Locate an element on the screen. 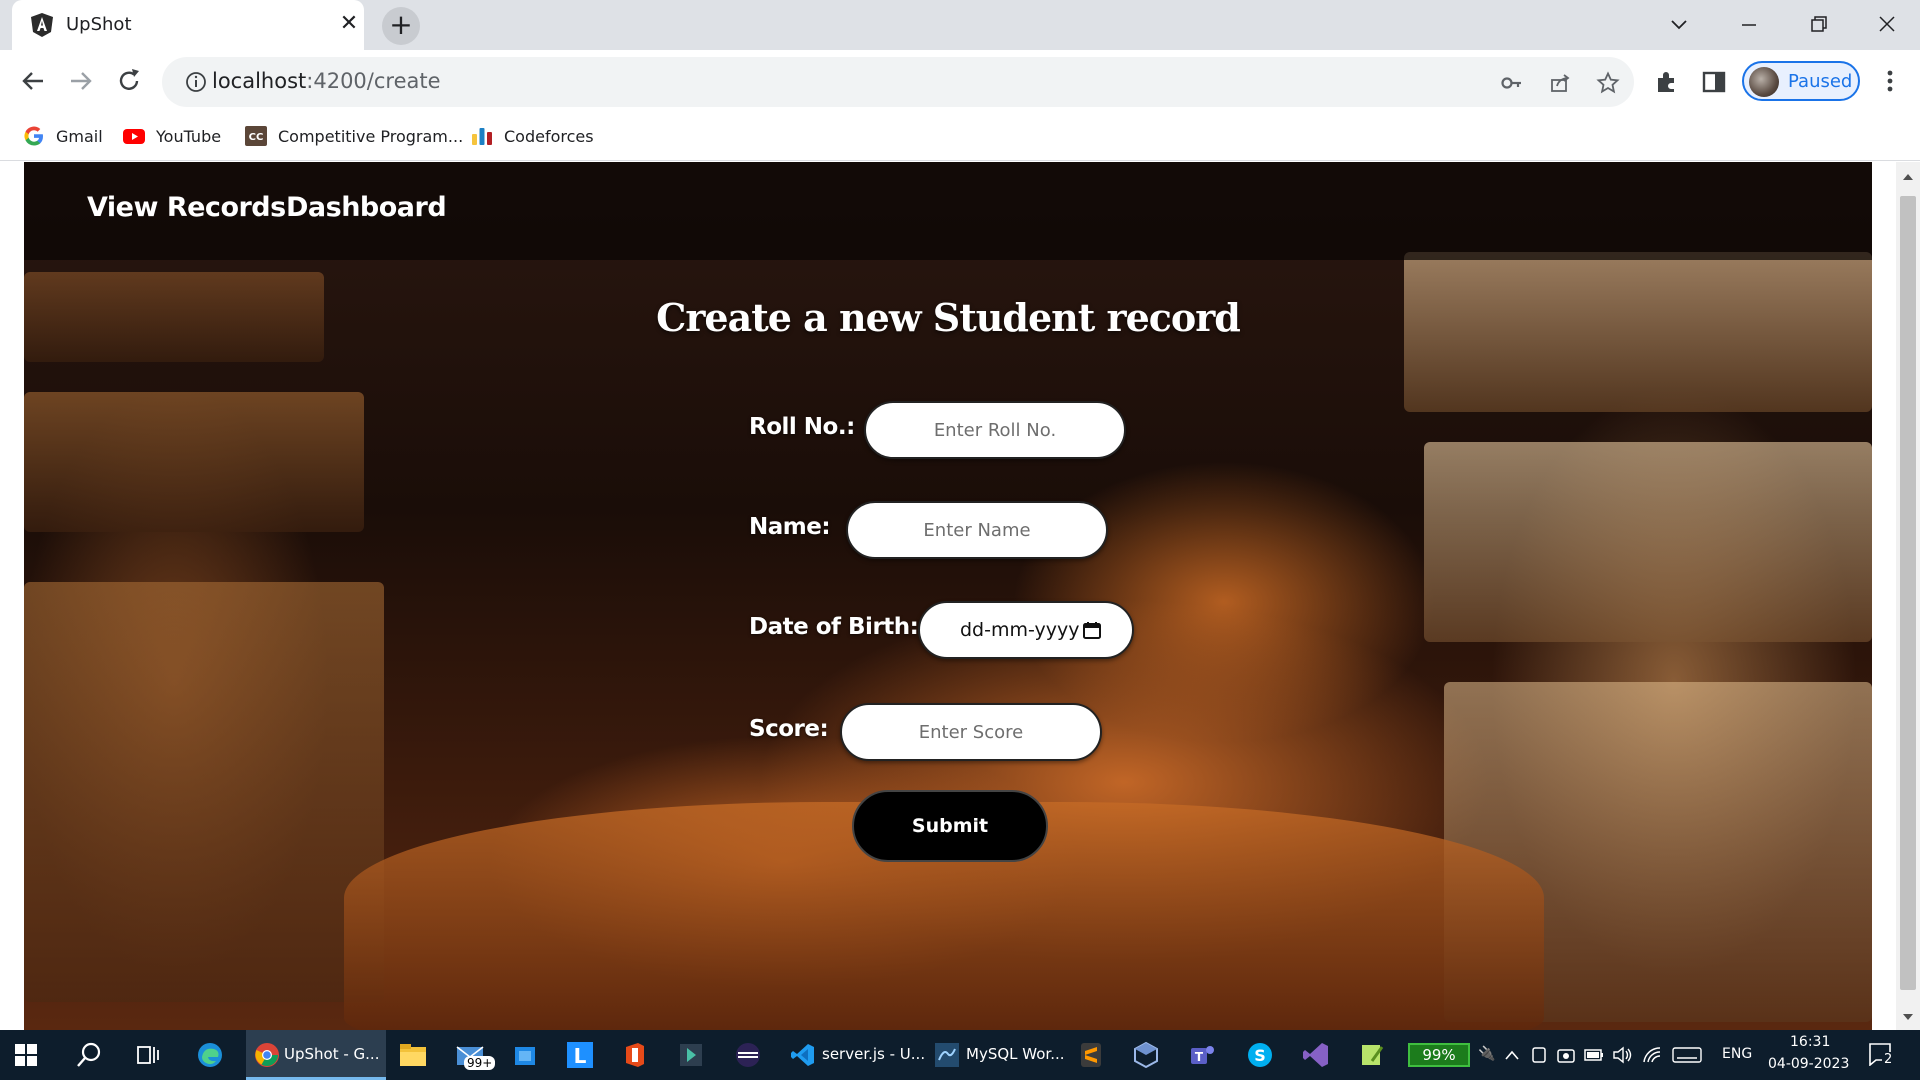  submit-button: Submit is located at coordinates (950, 826).